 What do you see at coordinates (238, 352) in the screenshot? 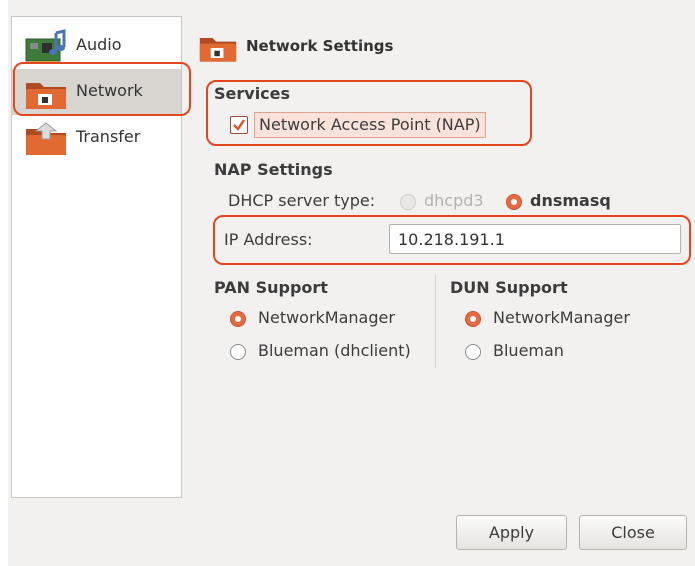
I see `pan-blueman-radio` at bounding box center [238, 352].